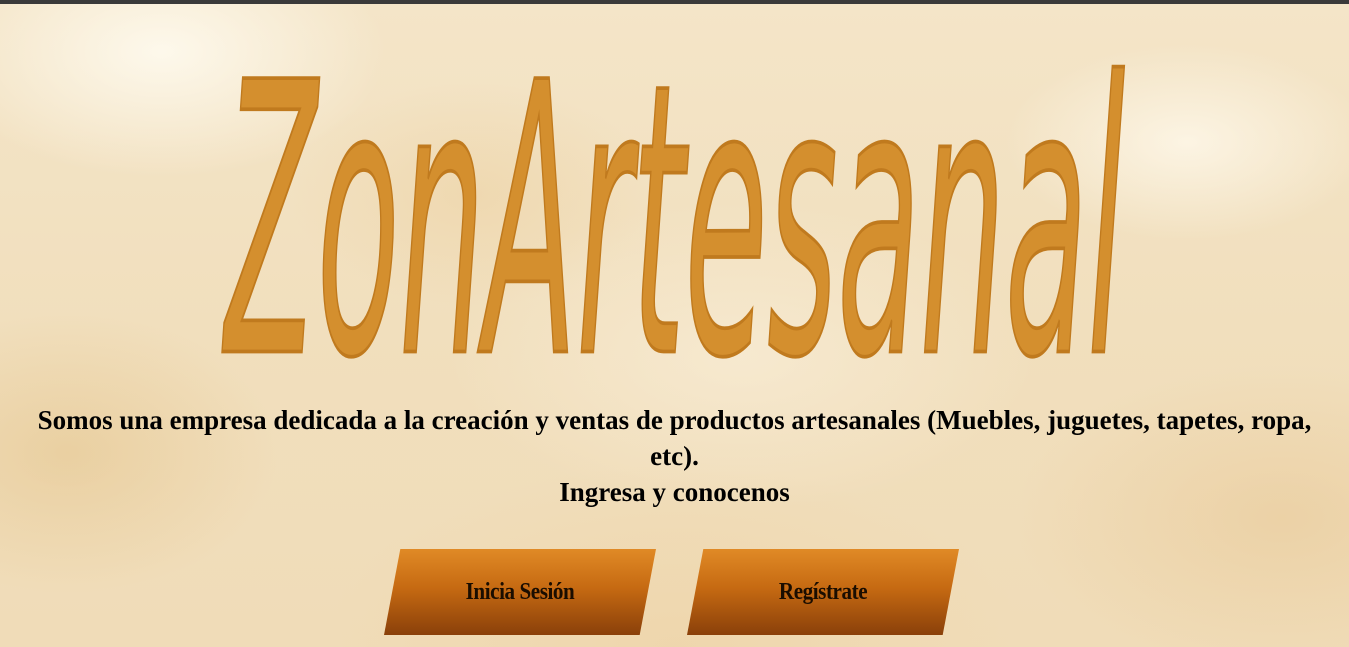 This screenshot has height=647, width=1349. I want to click on login-button-label: Inicia Sesión, so click(520, 591).